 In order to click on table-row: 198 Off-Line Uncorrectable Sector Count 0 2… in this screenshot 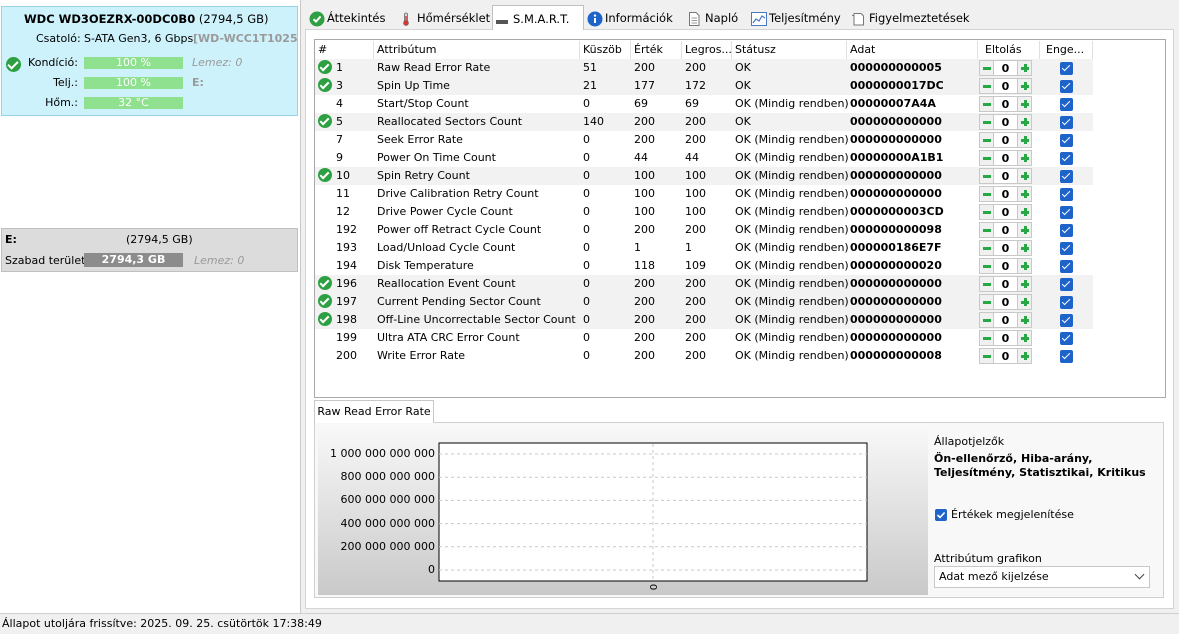, I will do `click(704, 320)`.